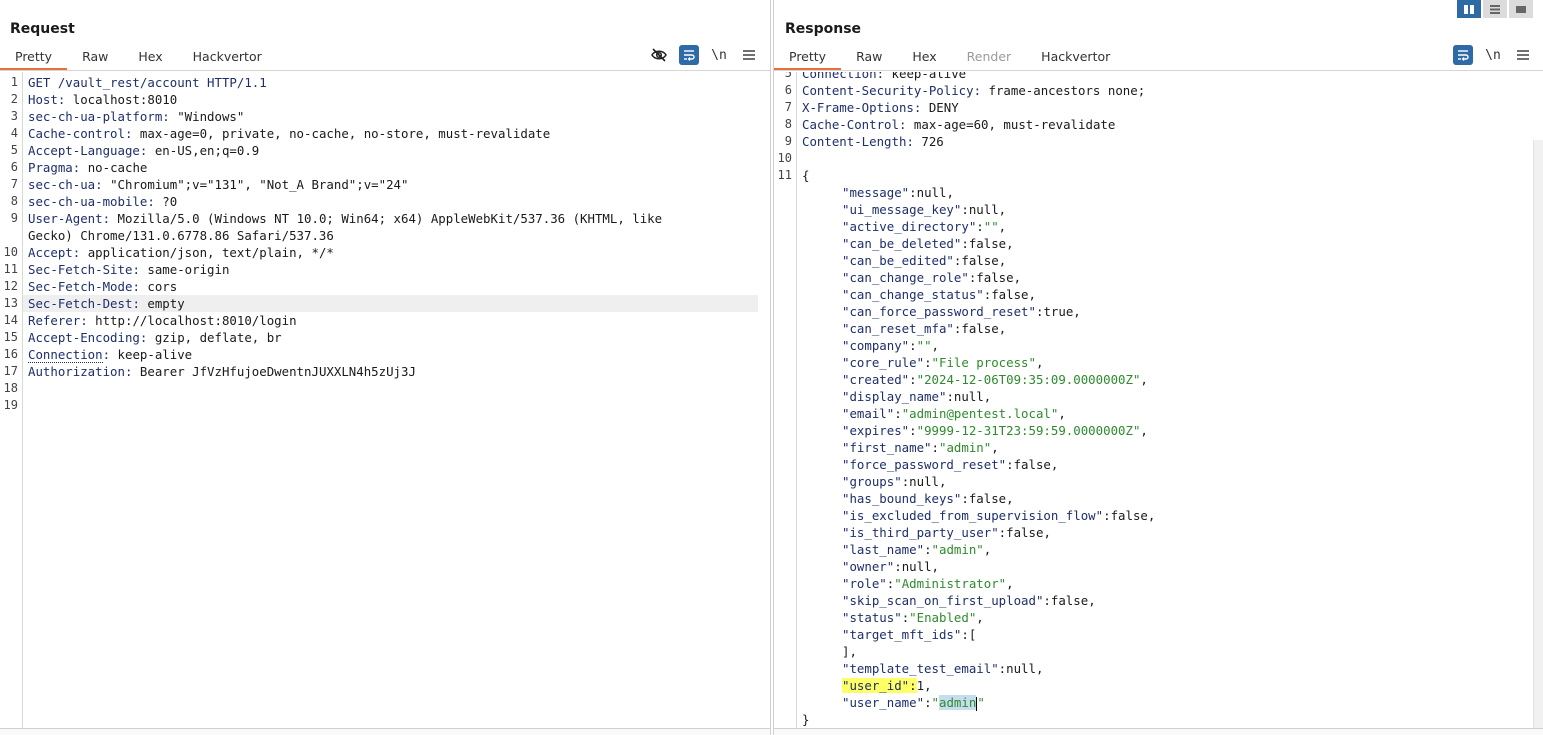 Image resolution: width=1543 pixels, height=735 pixels. I want to click on json-value: "admin", so click(957, 549).